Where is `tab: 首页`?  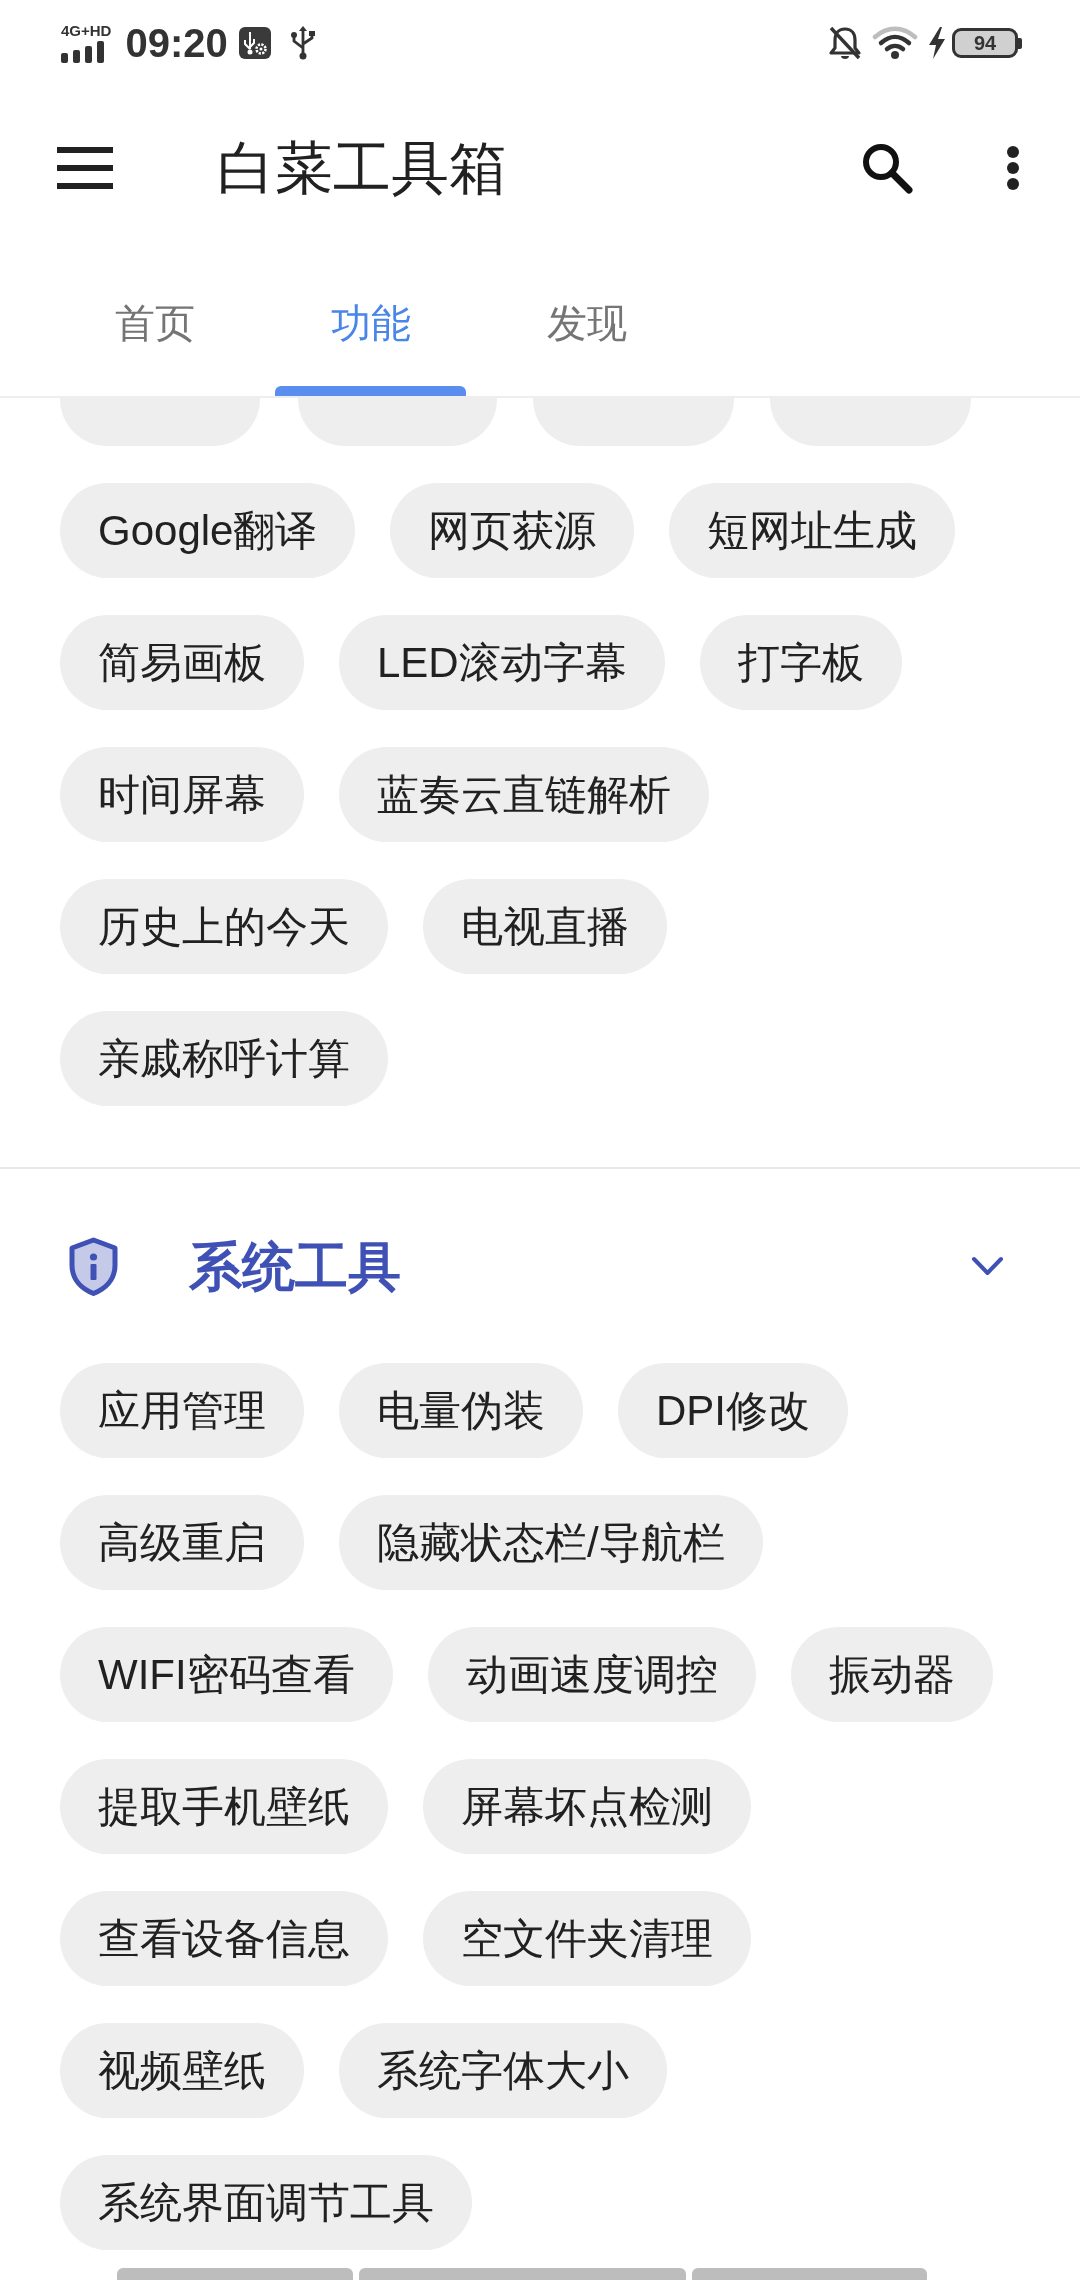
tab: 首页 is located at coordinates (155, 323).